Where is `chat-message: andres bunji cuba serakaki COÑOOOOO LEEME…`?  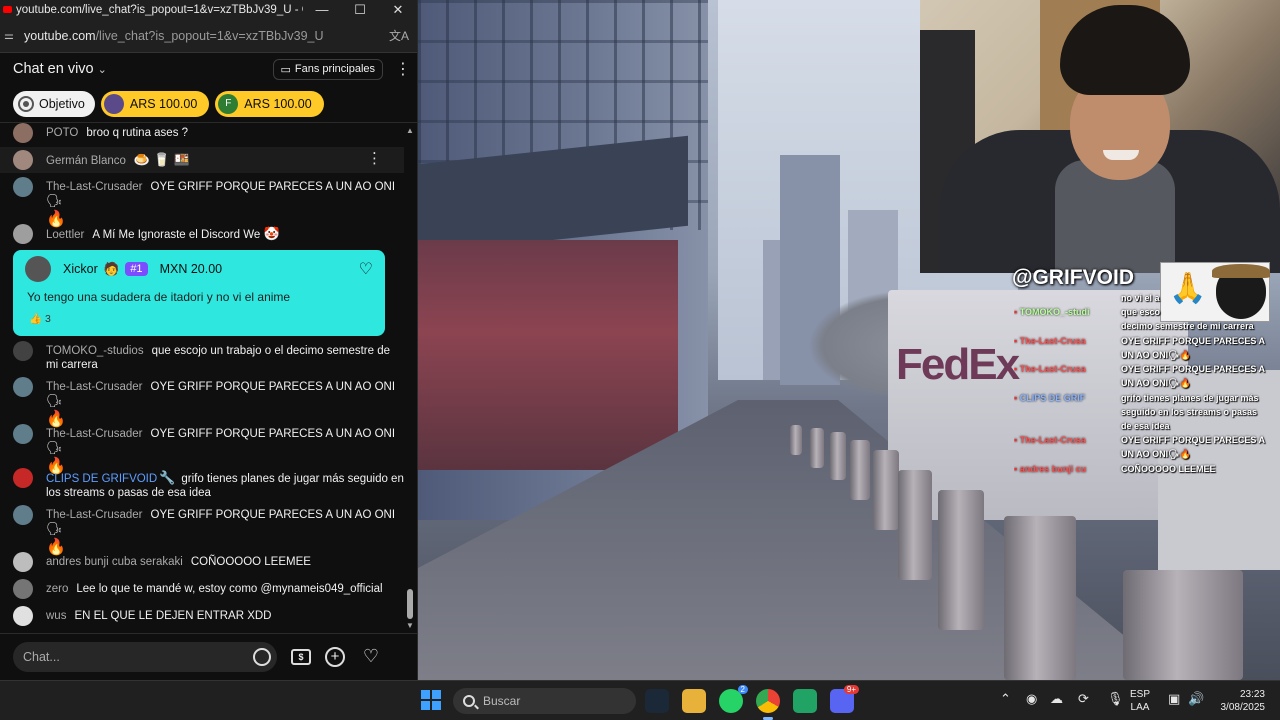 chat-message: andres bunji cuba serakaki COÑOOOOO LEEME… is located at coordinates (202, 562).